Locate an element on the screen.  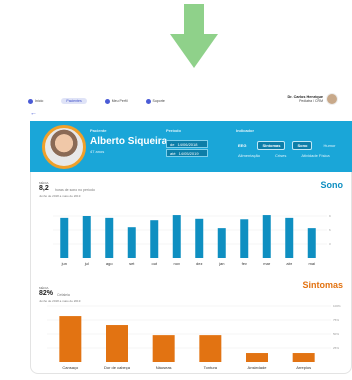
sintomas-y-tick-label: 50% is located at coordinates (336, 334).